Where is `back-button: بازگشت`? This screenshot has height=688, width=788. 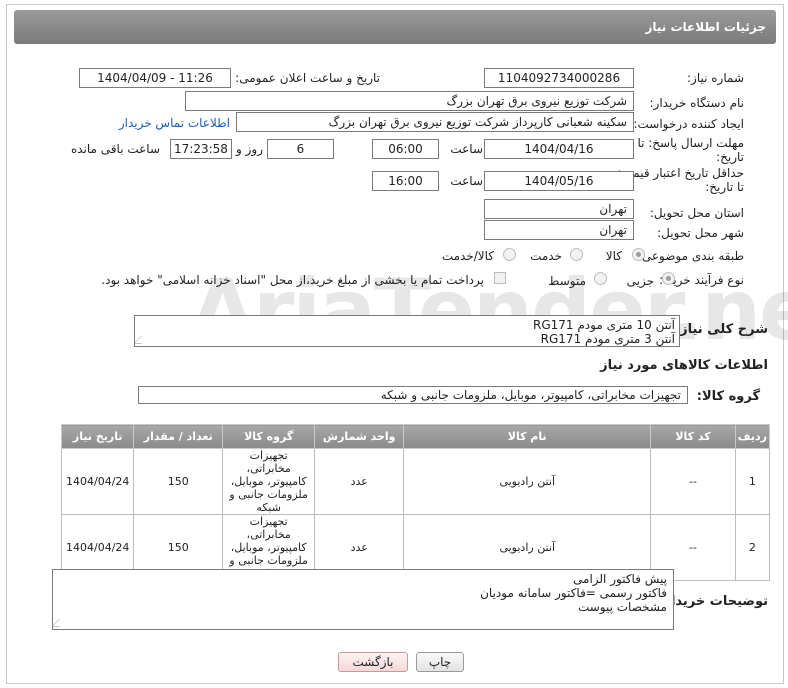 back-button: بازگشت is located at coordinates (373, 662).